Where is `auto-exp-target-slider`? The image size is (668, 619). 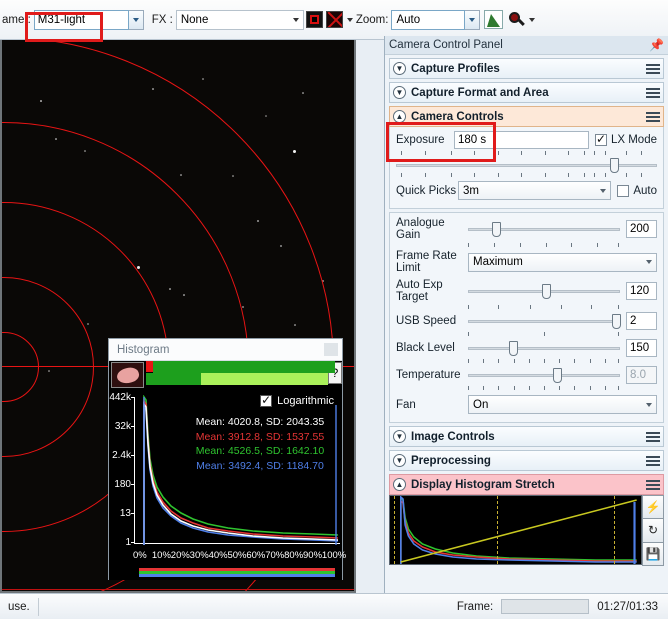
auto-exp-target-slider is located at coordinates (544, 291).